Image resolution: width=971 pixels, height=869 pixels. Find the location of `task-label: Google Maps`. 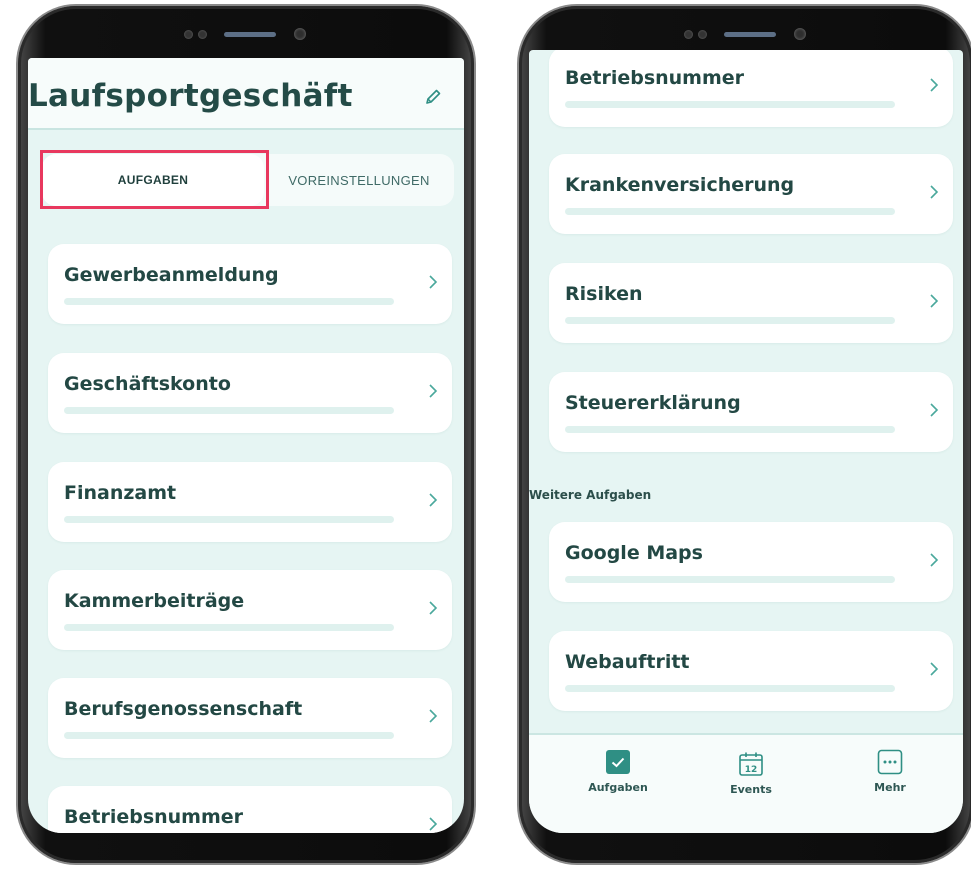

task-label: Google Maps is located at coordinates (634, 553).